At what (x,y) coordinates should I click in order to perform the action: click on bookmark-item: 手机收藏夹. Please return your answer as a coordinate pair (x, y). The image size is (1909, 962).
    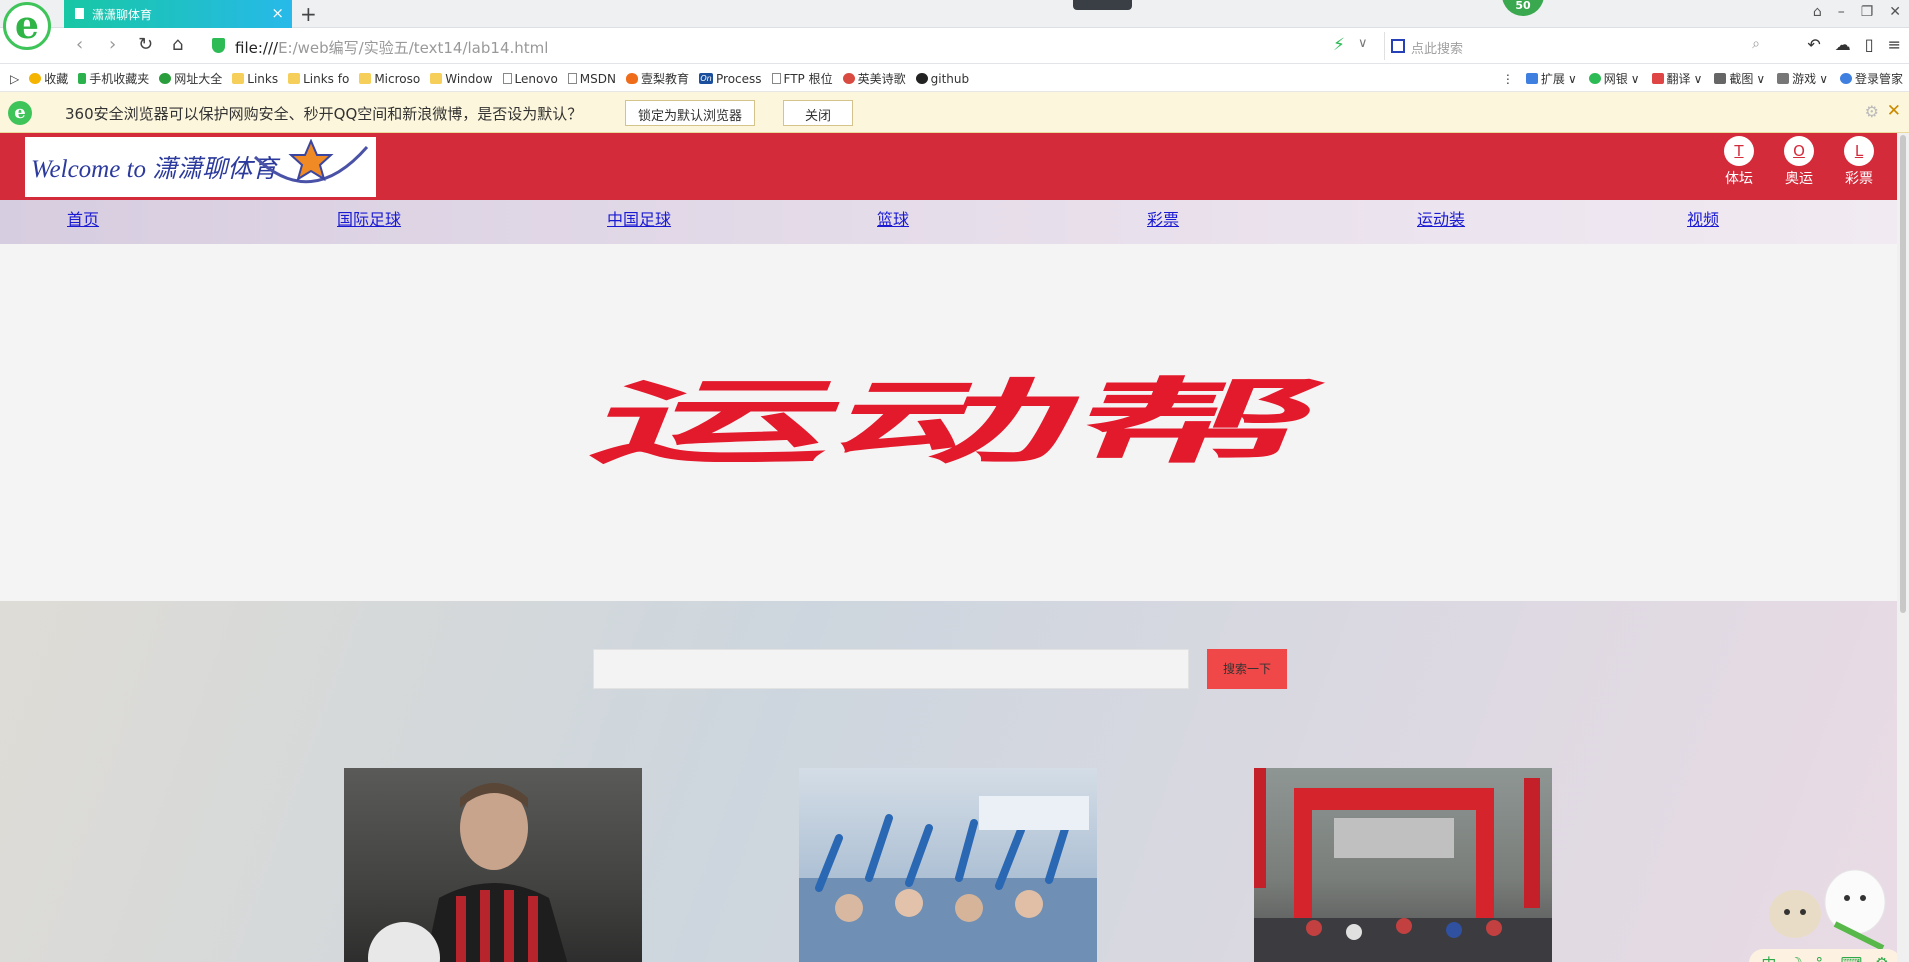
    Looking at the image, I should click on (113, 78).